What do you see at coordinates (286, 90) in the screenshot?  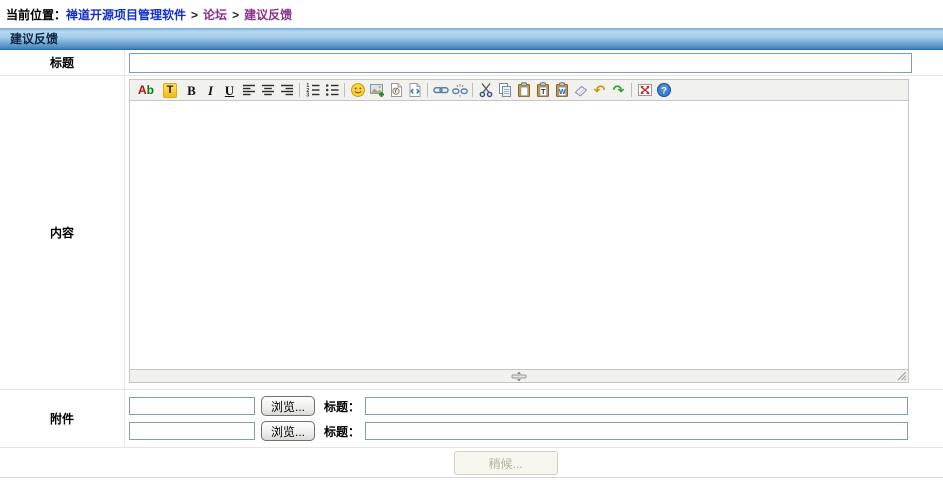 I see `align-right-icon` at bounding box center [286, 90].